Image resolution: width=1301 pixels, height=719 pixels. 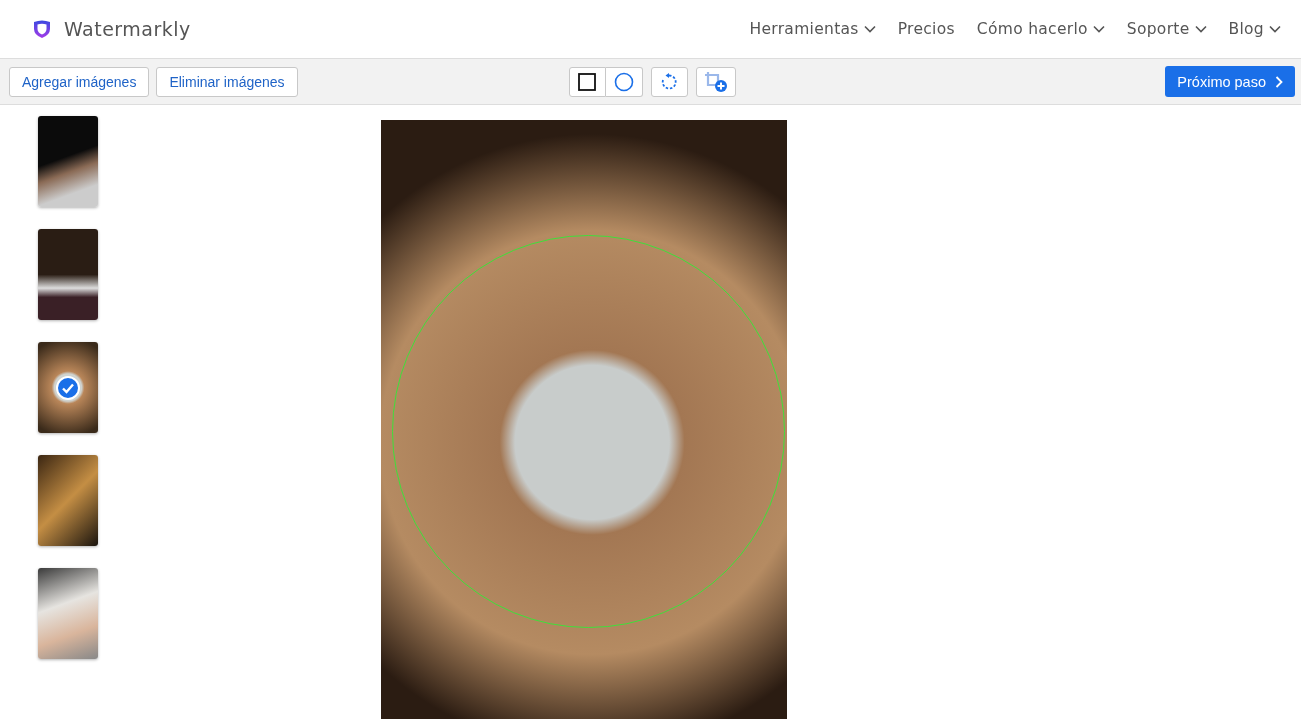 What do you see at coordinates (227, 81) in the screenshot?
I see `remove-images-button: Eliminar imágenes` at bounding box center [227, 81].